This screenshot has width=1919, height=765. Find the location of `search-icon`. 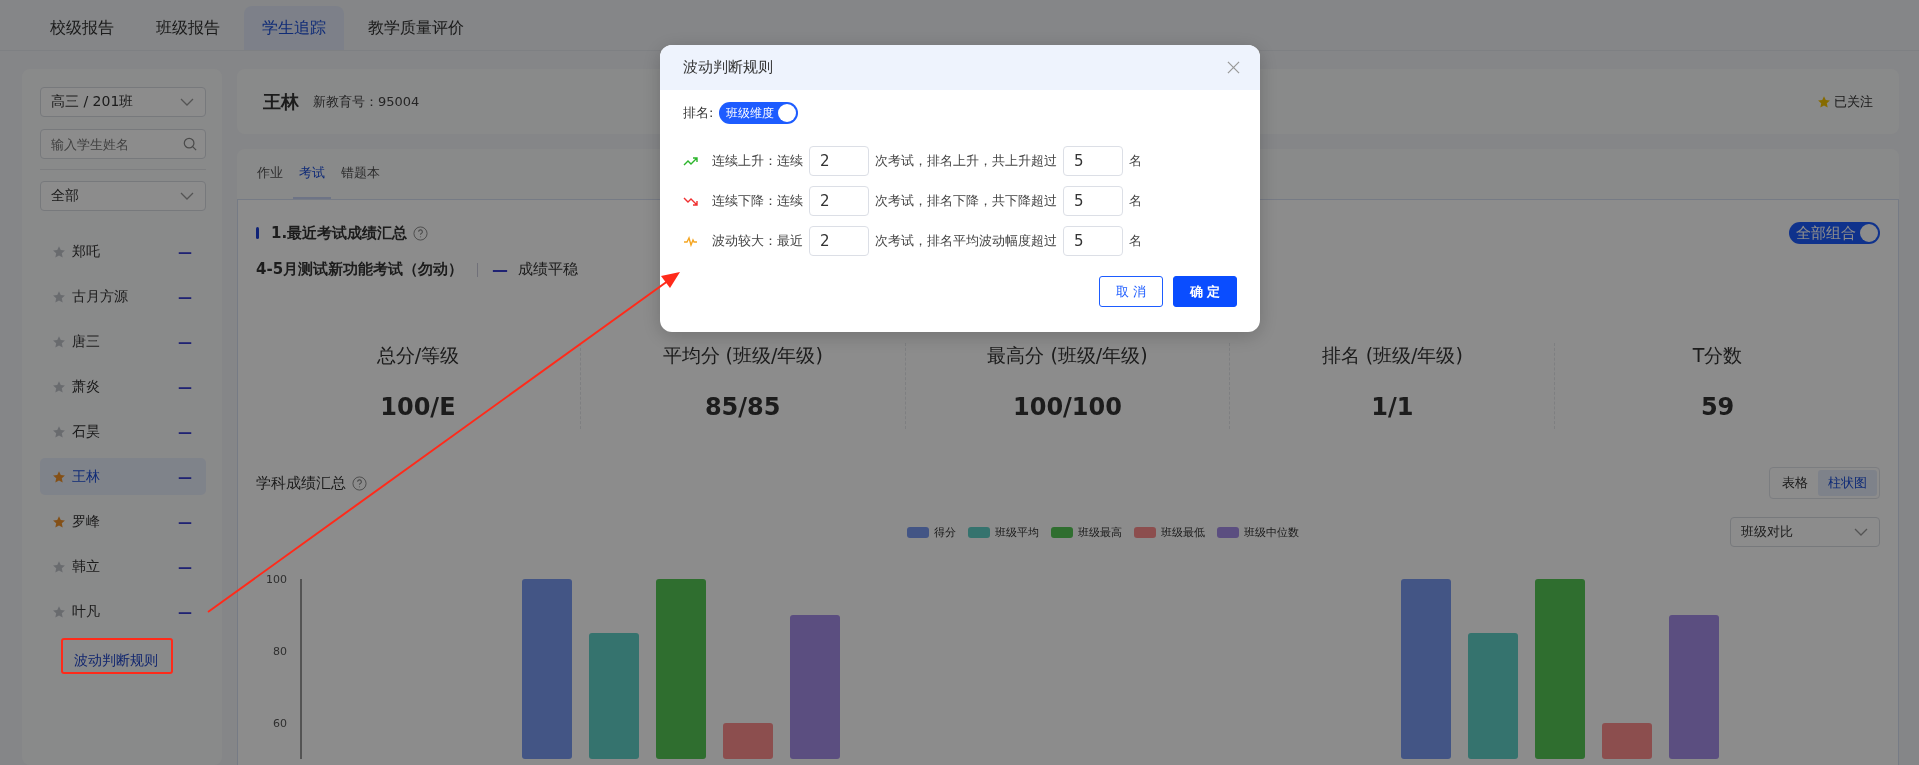

search-icon is located at coordinates (190, 144).